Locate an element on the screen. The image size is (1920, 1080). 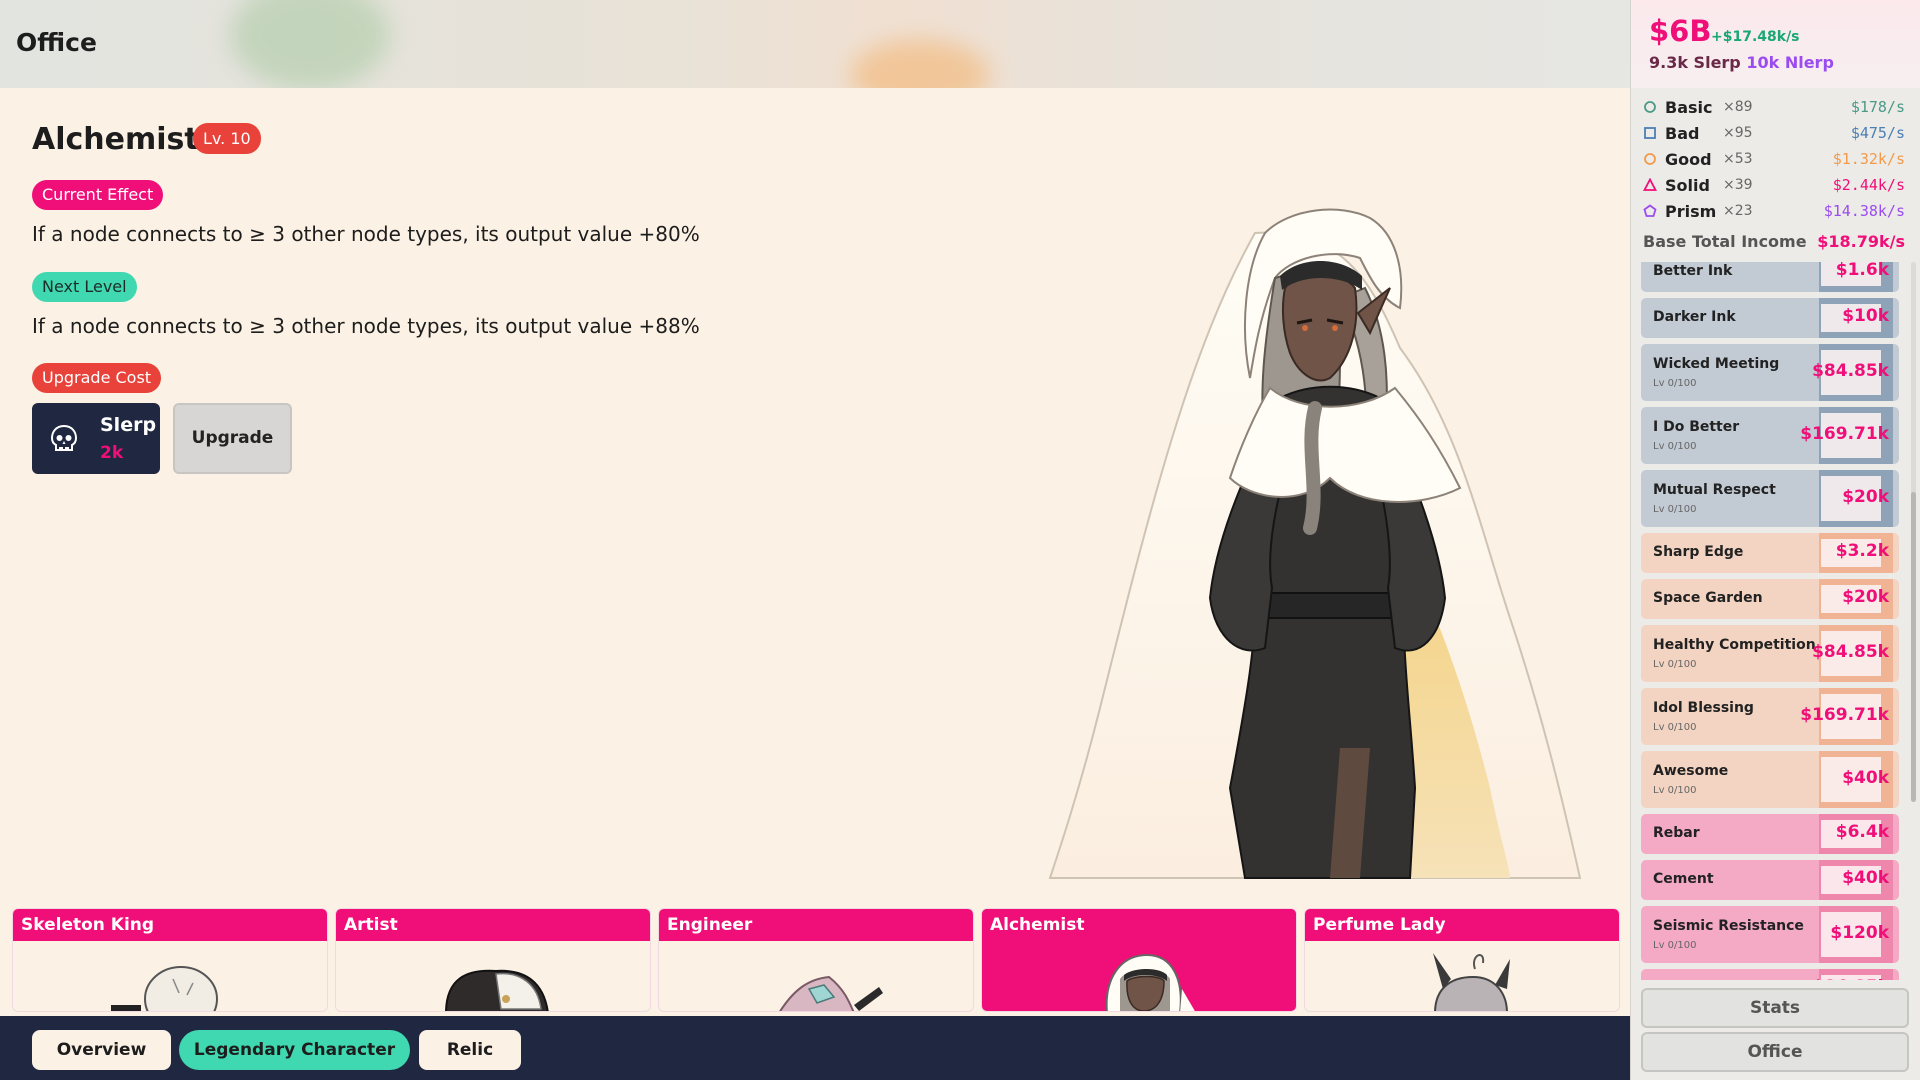
upgrade-name: Mutual Respect is located at coordinates (1714, 490).